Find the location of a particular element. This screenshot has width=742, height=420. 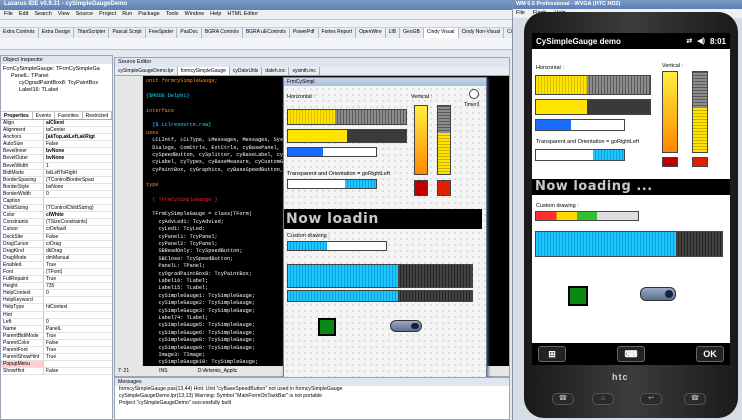

property-row: AutoSize False is located at coordinates (56, 145).